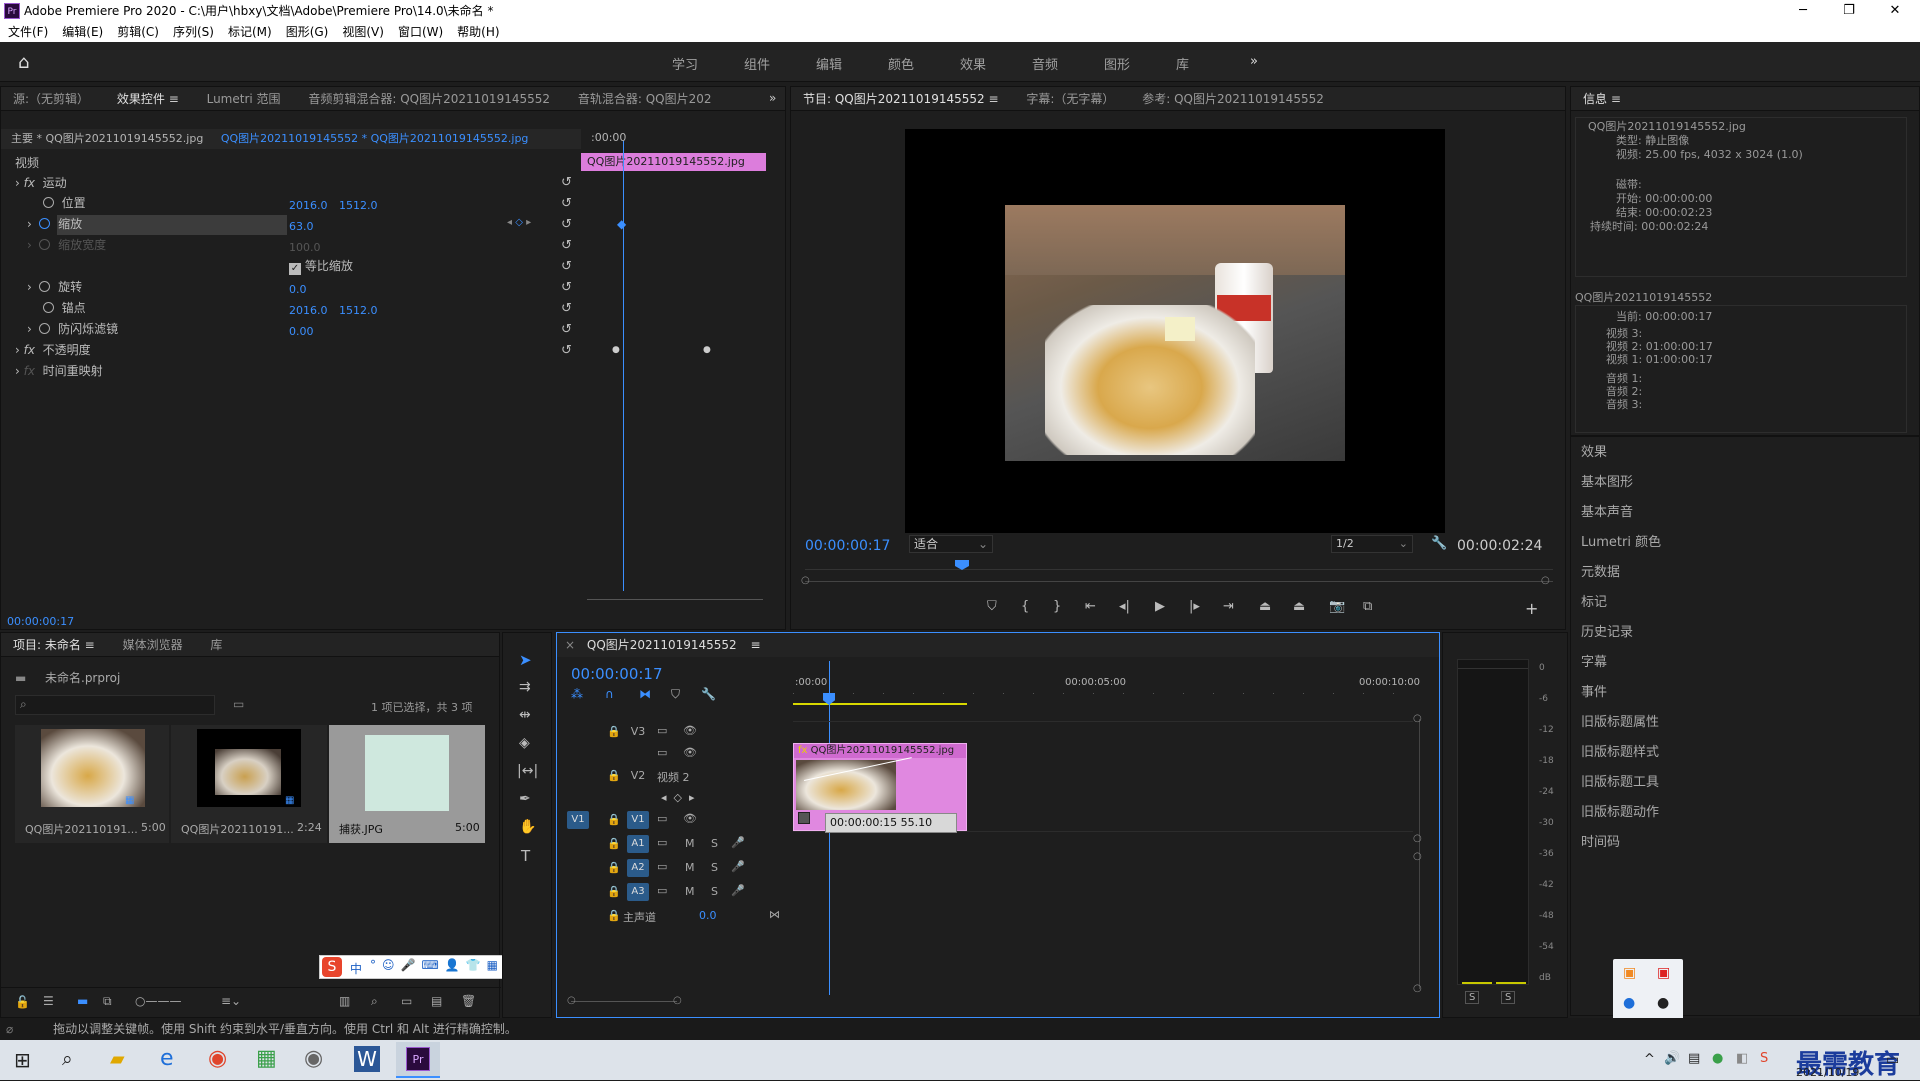 Image resolution: width=1920 pixels, height=1081 pixels. Describe the element at coordinates (880, 704) in the screenshot. I see `work-area-bar` at that location.